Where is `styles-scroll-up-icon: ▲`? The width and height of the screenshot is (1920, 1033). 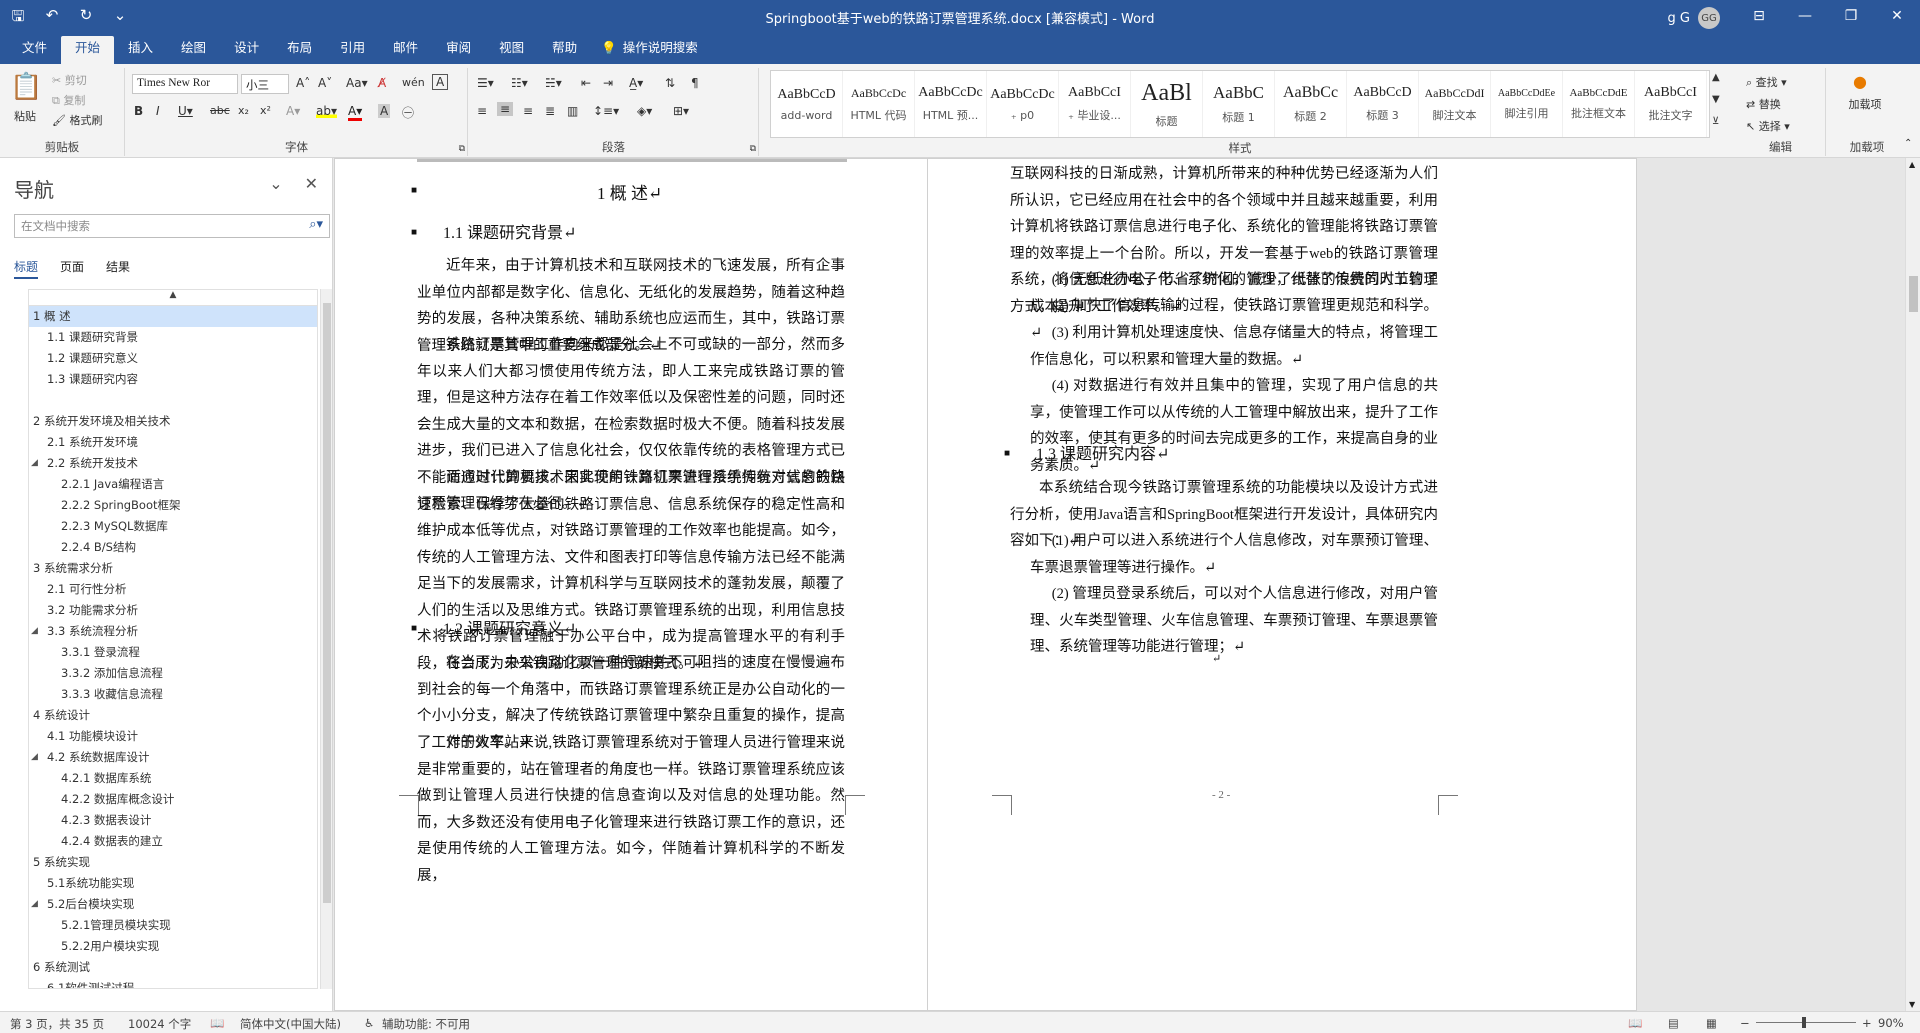 styles-scroll-up-icon: ▲ is located at coordinates (1716, 77).